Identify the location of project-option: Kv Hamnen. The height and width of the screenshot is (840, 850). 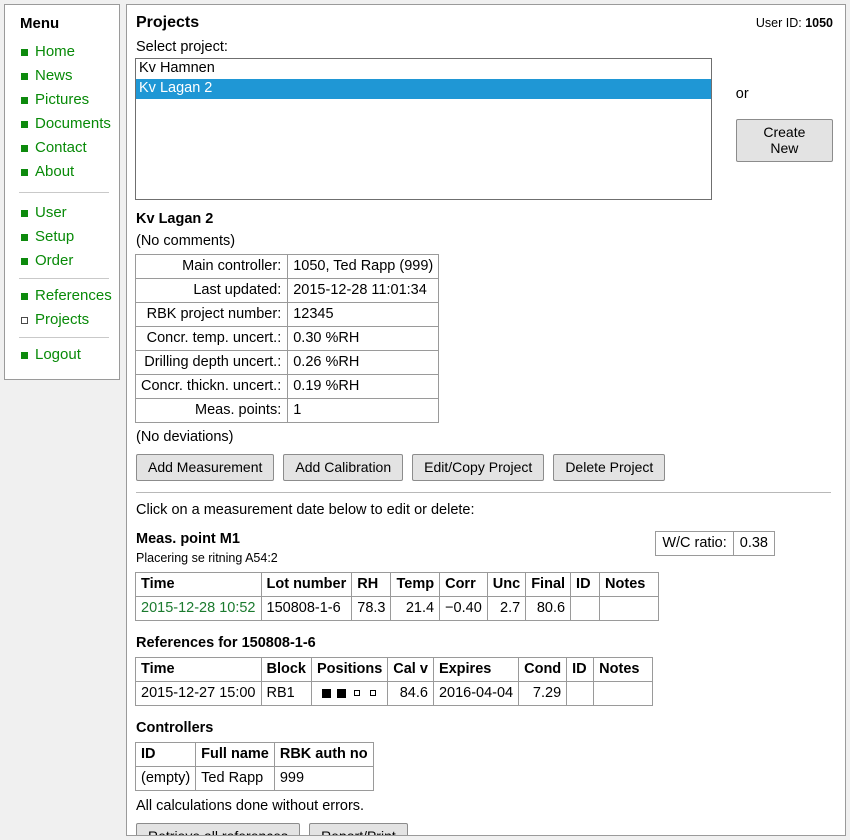
(423, 69).